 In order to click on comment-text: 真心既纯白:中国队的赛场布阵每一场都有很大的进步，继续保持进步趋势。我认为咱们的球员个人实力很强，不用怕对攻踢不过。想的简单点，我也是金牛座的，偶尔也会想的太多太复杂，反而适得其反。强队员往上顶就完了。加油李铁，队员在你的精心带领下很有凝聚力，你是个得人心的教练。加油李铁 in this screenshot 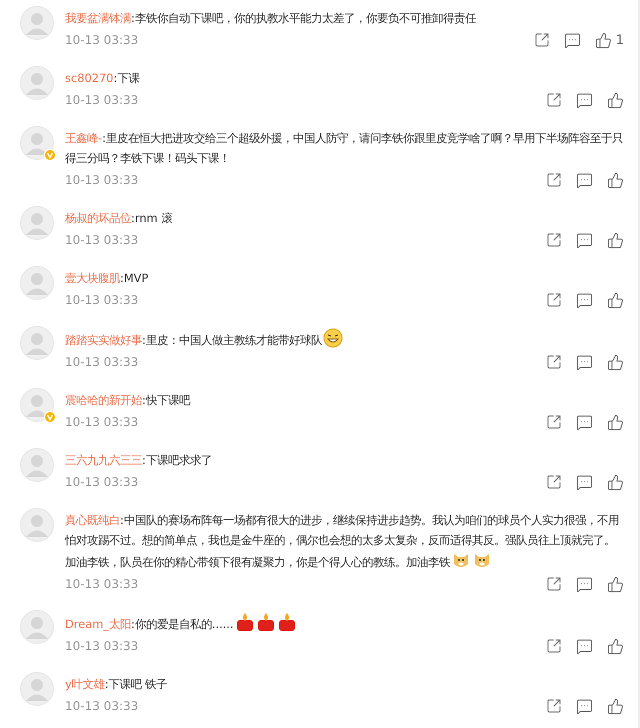, I will do `click(342, 542)`.